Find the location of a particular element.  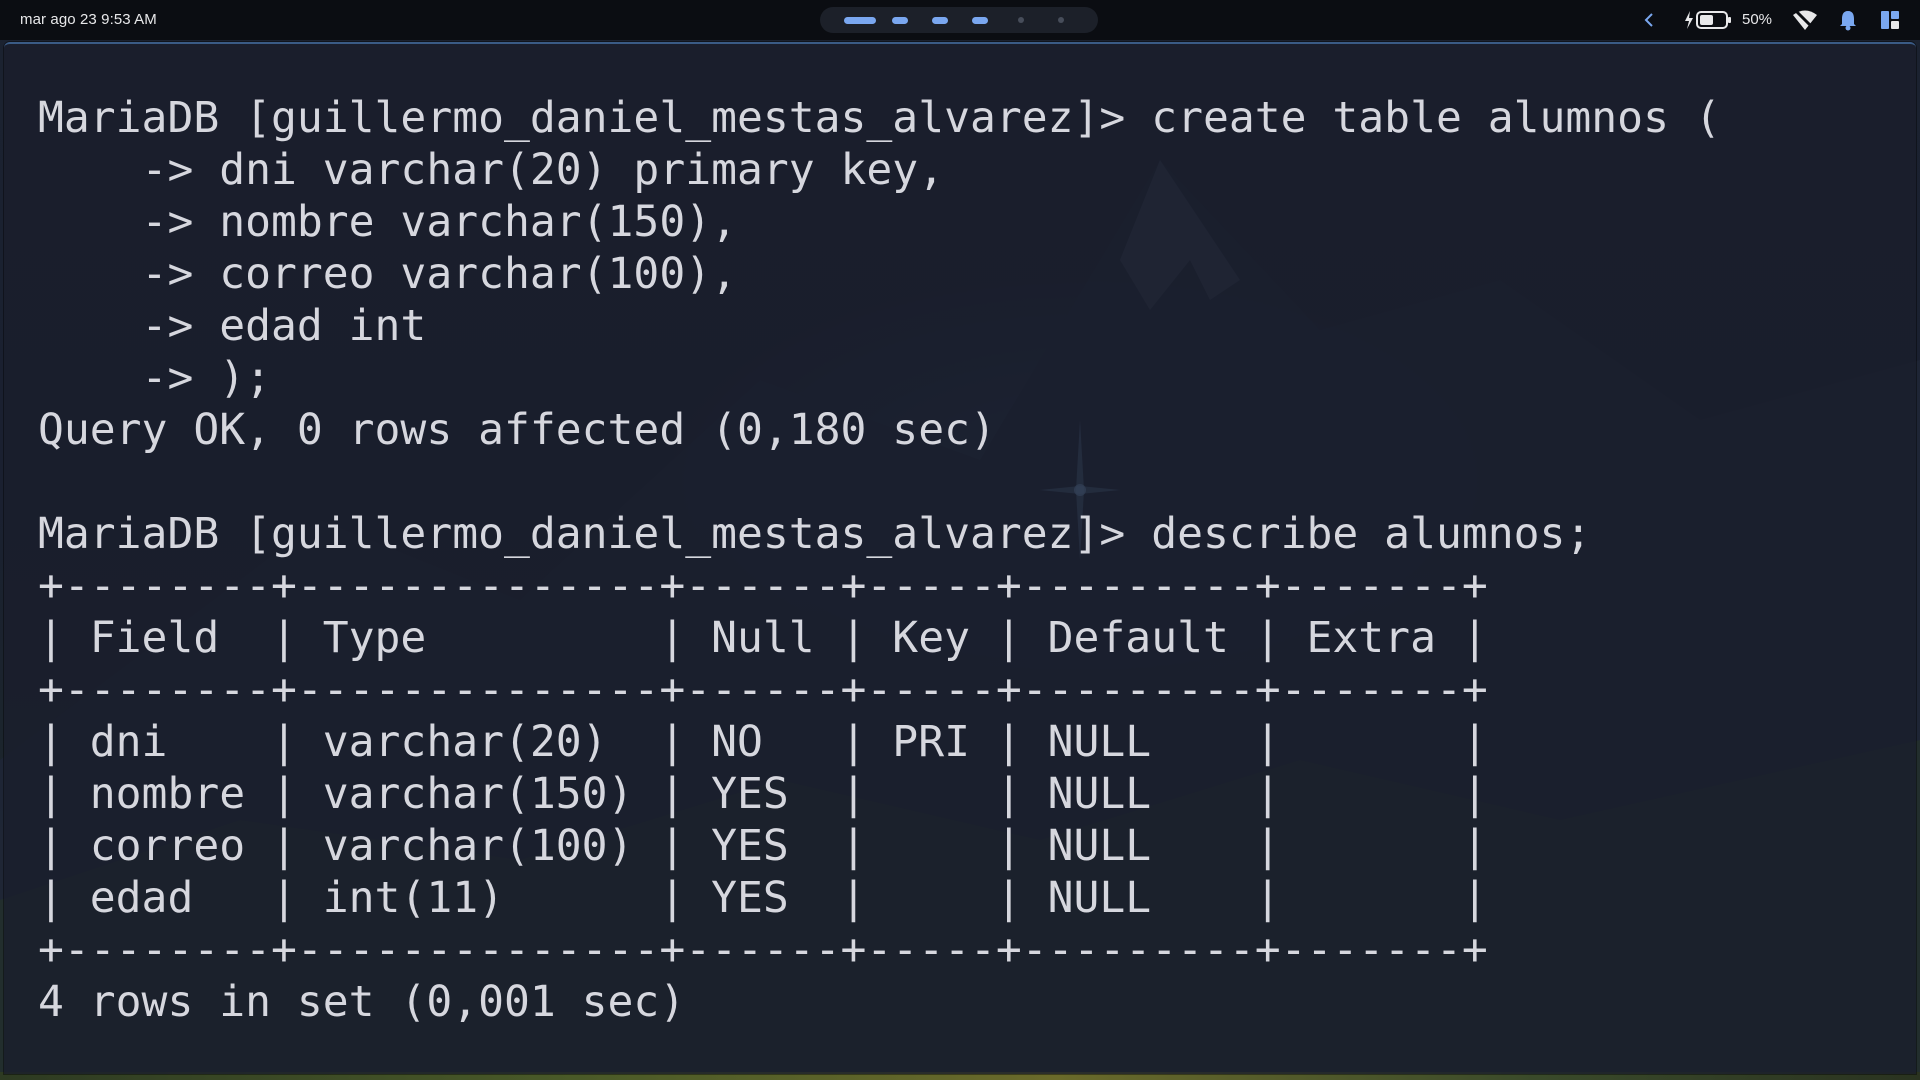

terminal-line: -> edad int is located at coordinates (232, 326).